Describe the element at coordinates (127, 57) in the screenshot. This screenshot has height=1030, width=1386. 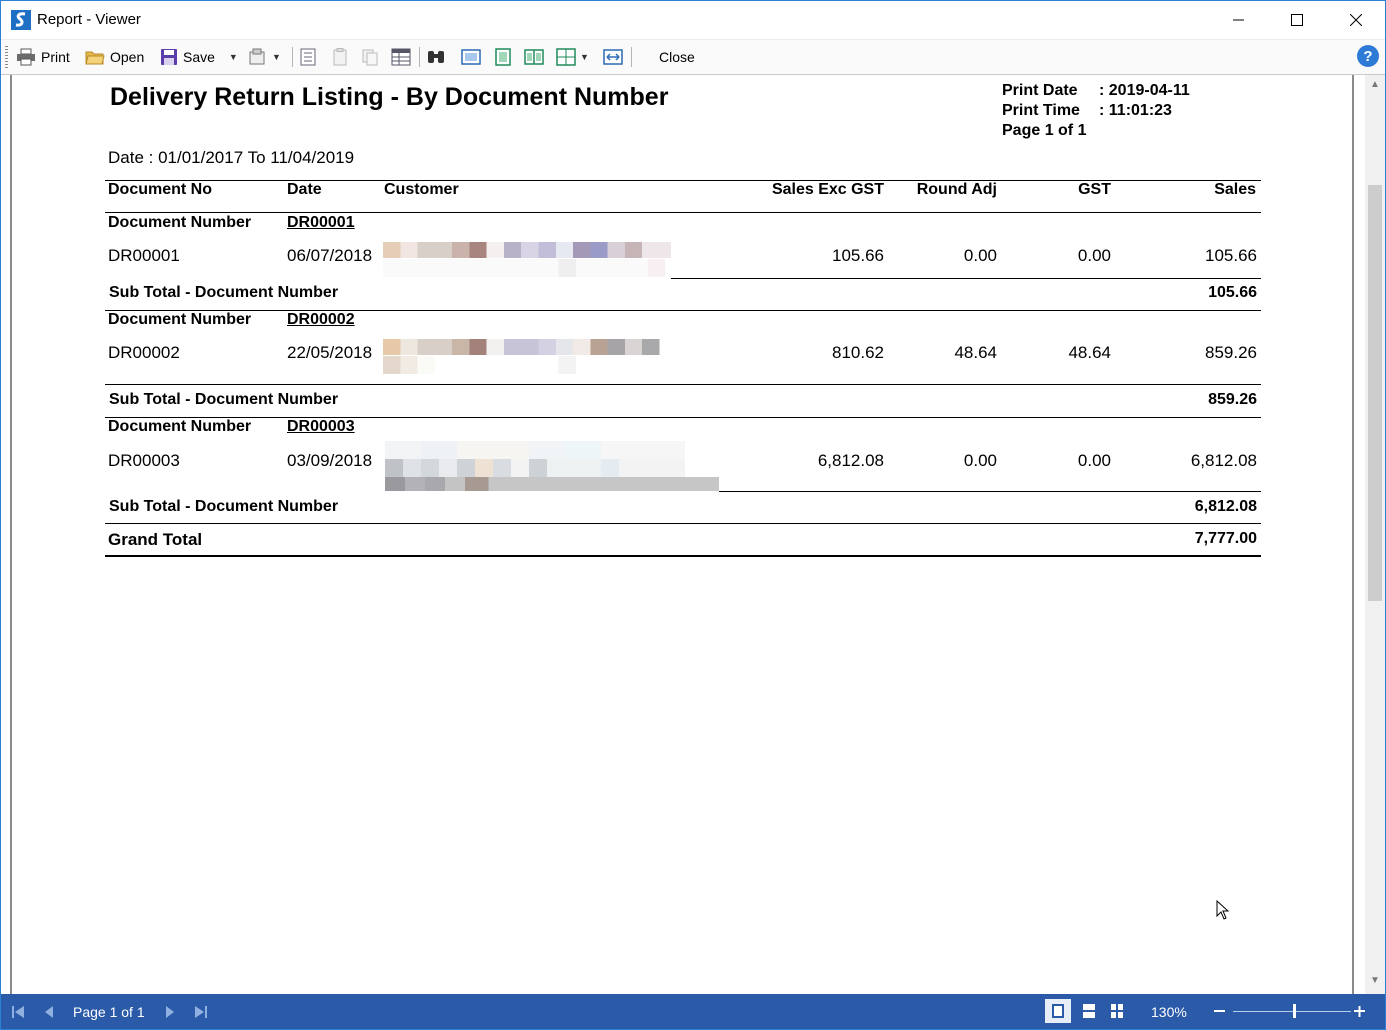
I see `open-label: Open` at that location.